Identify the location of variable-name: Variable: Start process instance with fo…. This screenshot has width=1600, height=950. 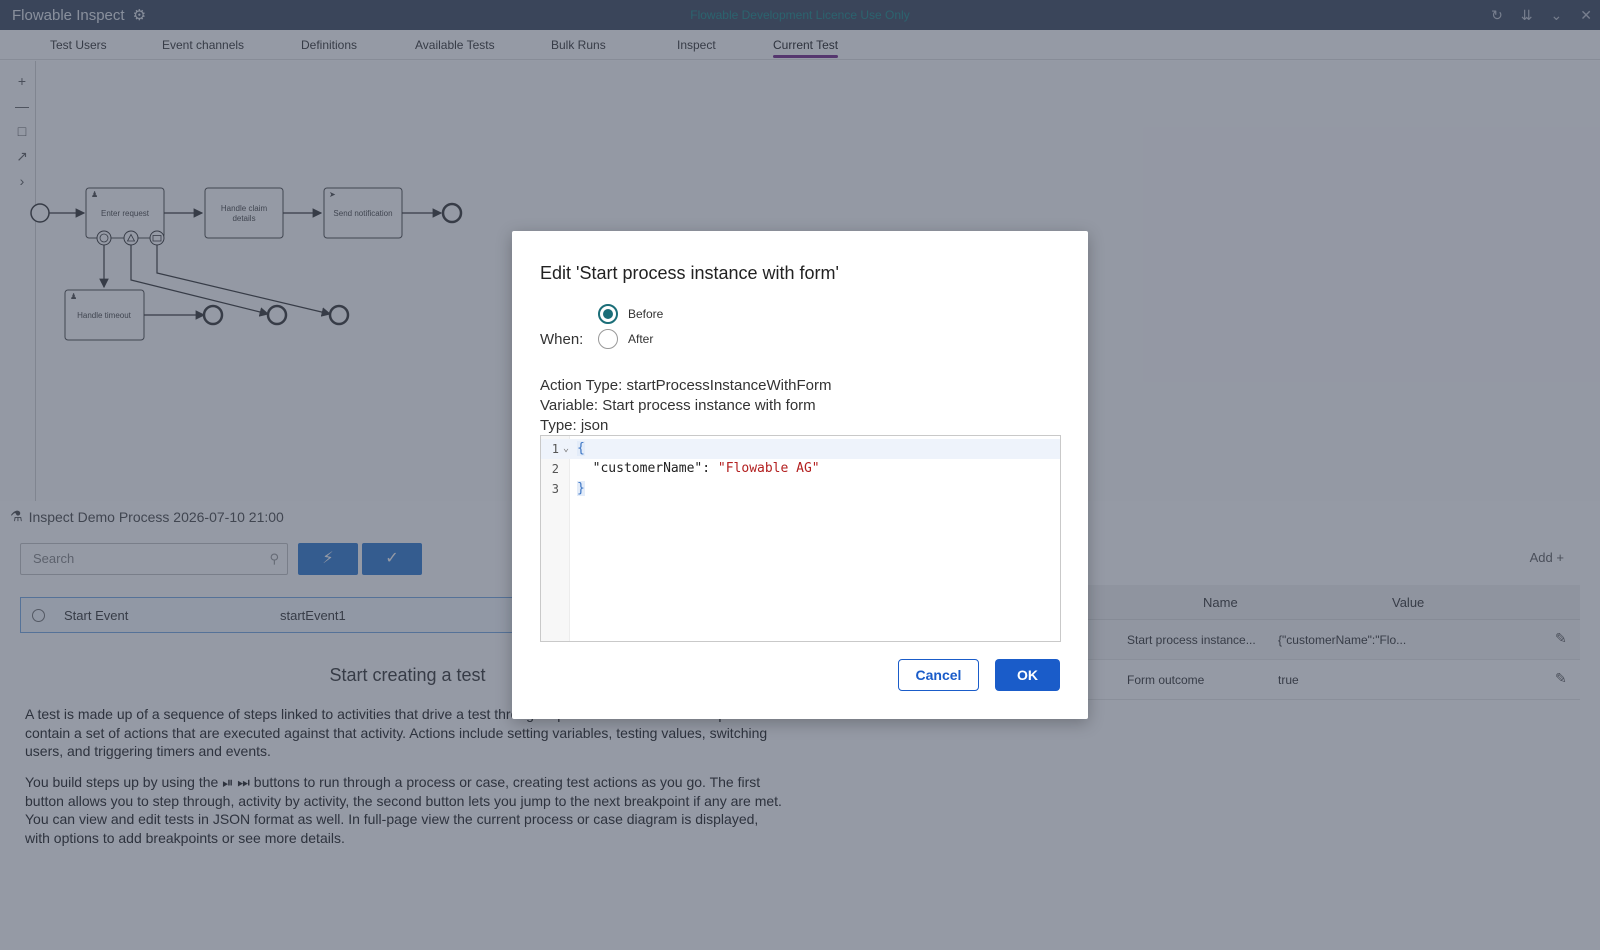
(678, 405).